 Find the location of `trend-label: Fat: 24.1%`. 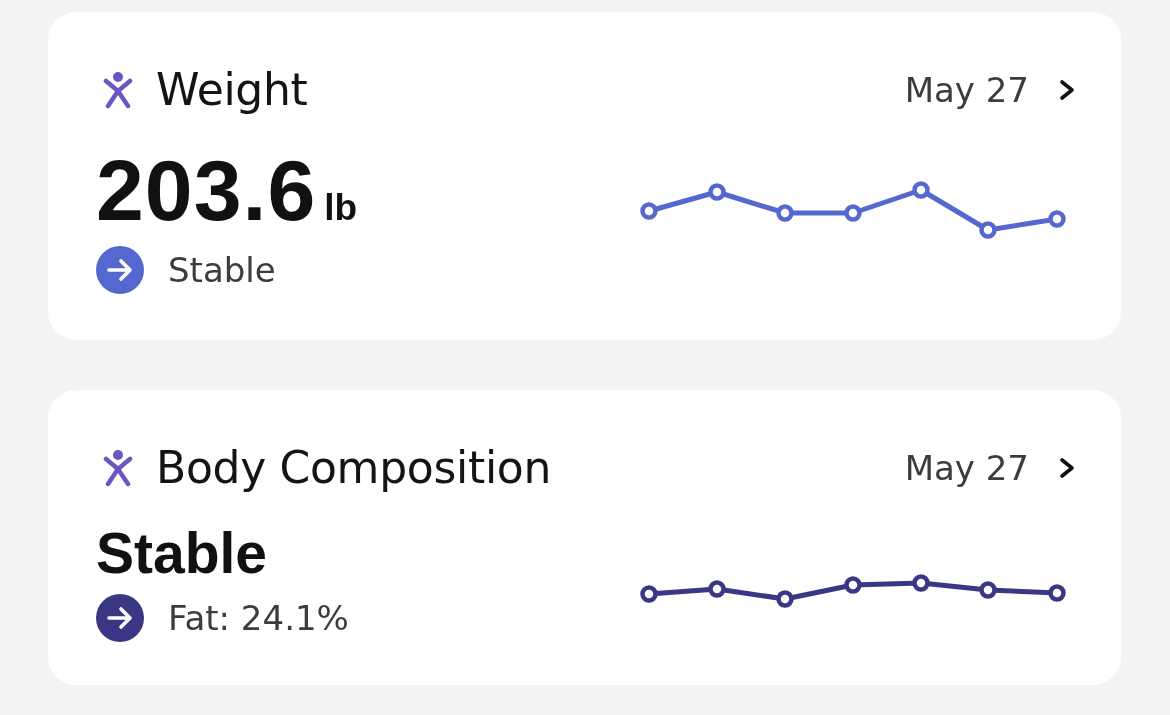

trend-label: Fat: 24.1% is located at coordinates (258, 618).